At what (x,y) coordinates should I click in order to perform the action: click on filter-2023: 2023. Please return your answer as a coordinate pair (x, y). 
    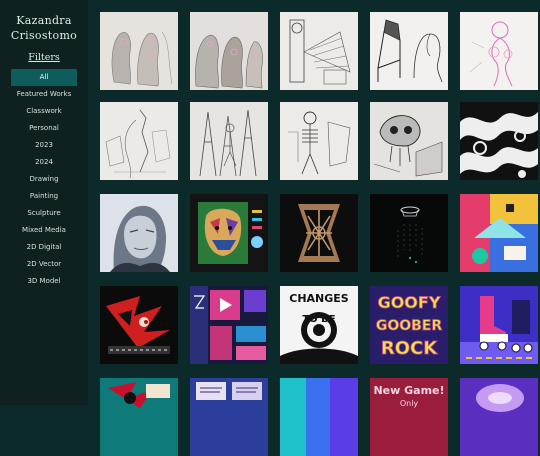
    Looking at the image, I should click on (44, 145).